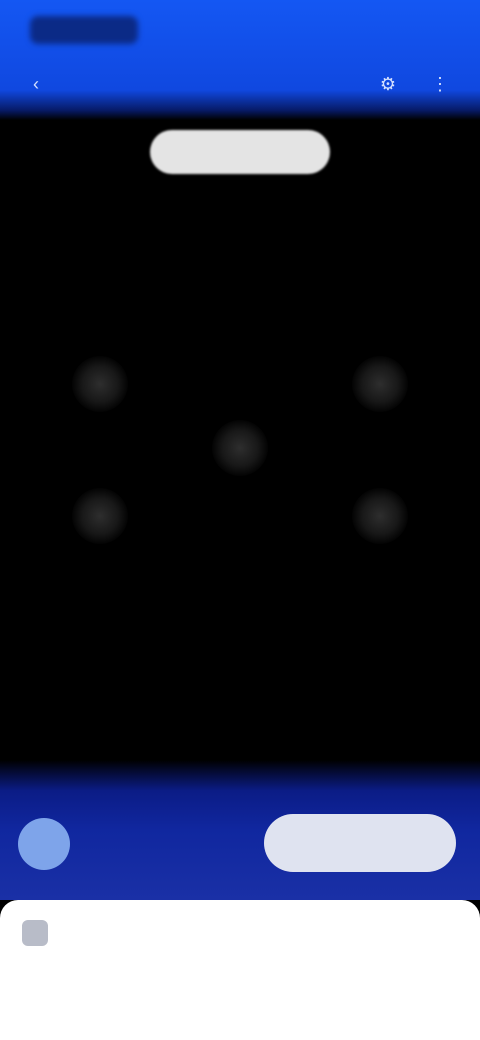  What do you see at coordinates (44, 844) in the screenshot?
I see `device-avatar` at bounding box center [44, 844].